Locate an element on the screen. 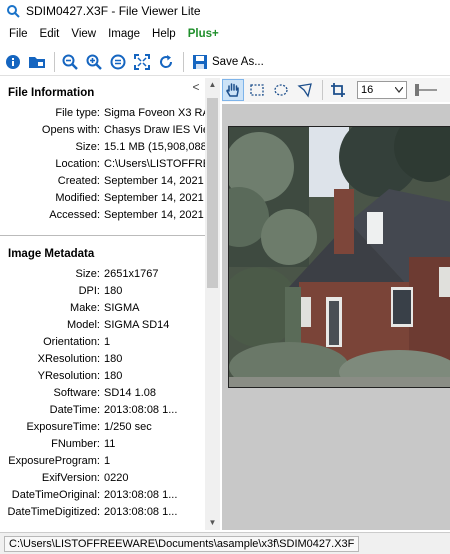  zoom-in-icon is located at coordinates (94, 62).